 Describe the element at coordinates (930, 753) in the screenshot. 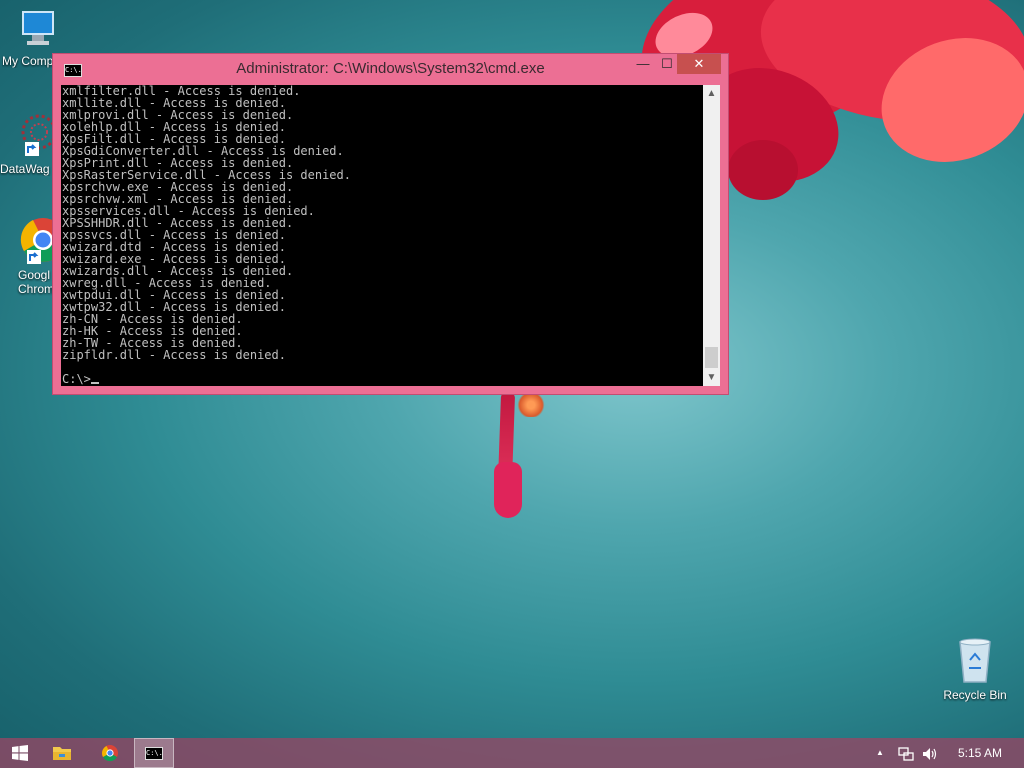

I see `volume-icon` at that location.